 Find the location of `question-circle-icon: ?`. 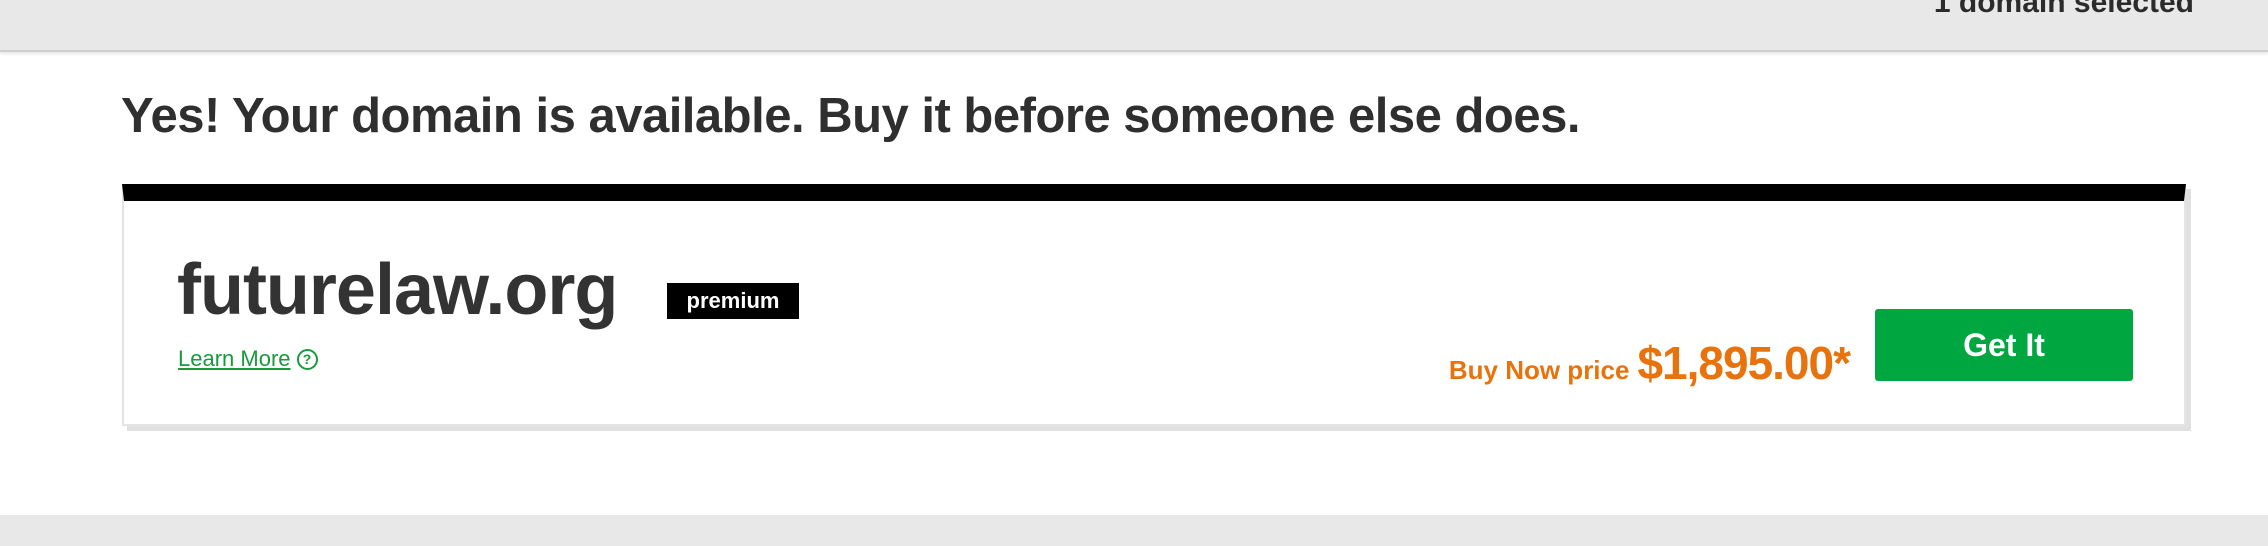

question-circle-icon: ? is located at coordinates (307, 359).